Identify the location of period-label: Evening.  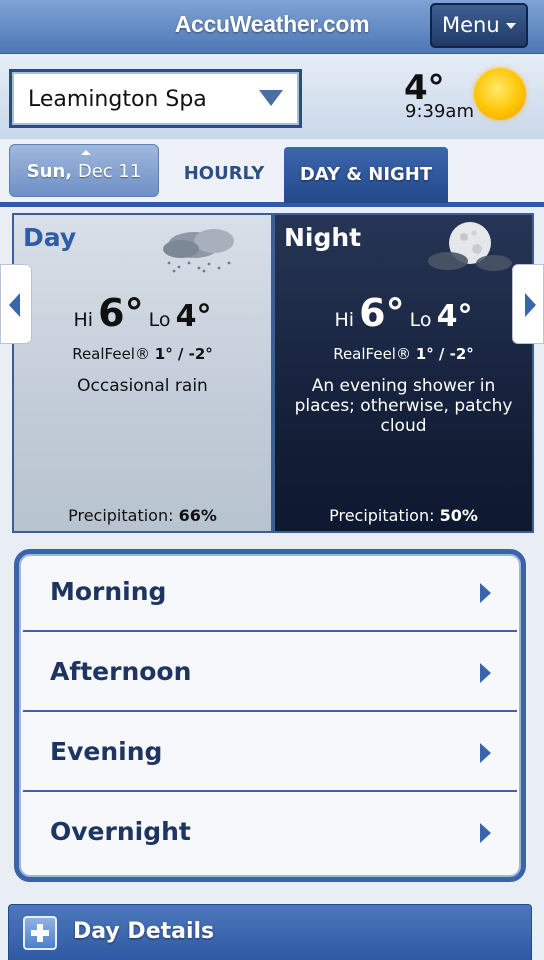
(106, 751).